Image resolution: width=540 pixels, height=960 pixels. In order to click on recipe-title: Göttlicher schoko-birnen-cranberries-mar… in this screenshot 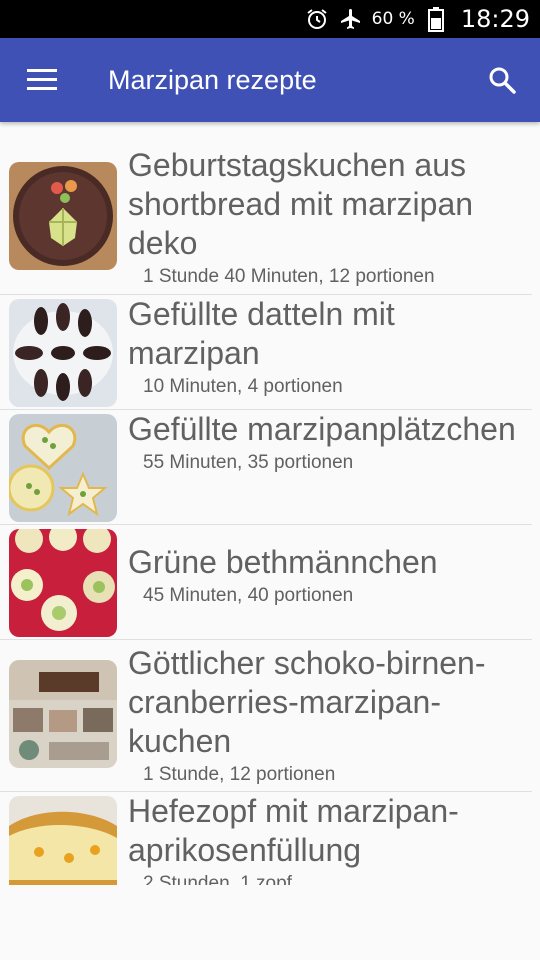, I will do `click(307, 702)`.